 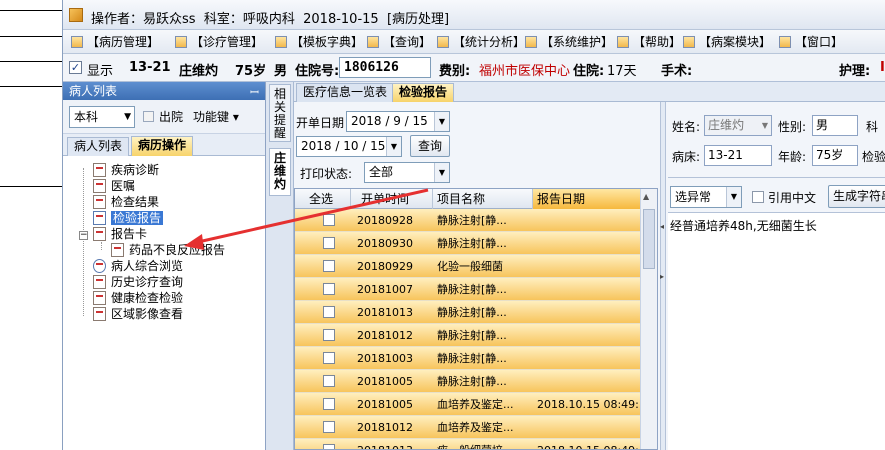 What do you see at coordinates (706, 197) in the screenshot?
I see `abnormal-filter-select: 选异常 ▼` at bounding box center [706, 197].